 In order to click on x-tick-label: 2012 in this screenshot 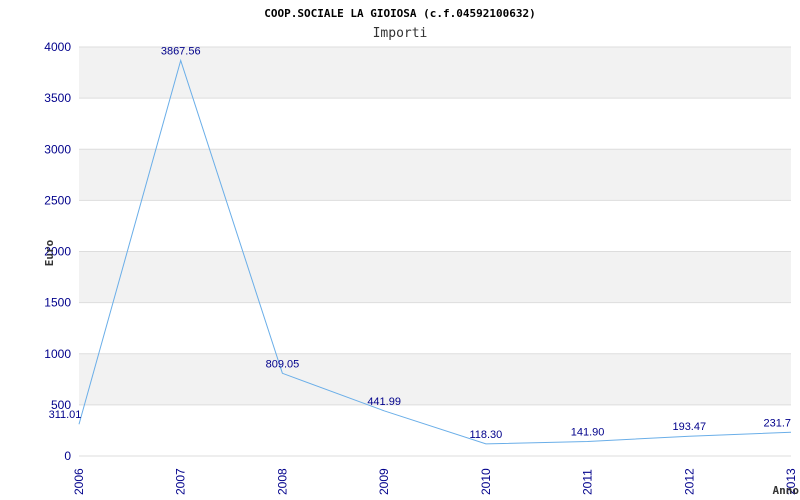, I will do `click(689, 481)`.